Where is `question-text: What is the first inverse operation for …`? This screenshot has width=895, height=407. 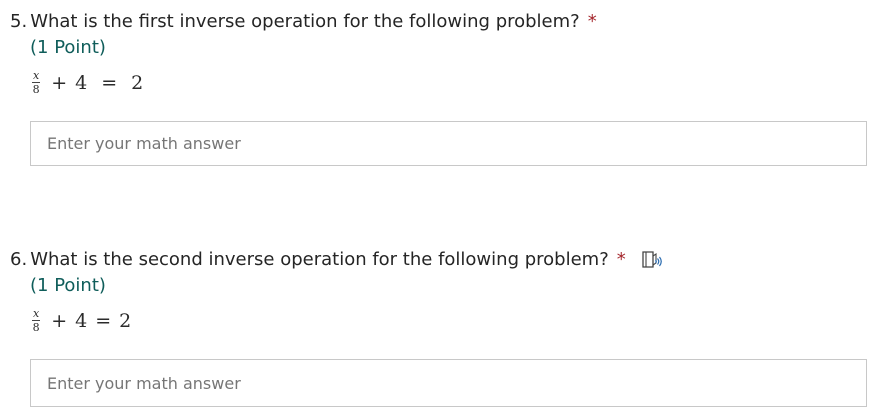
question-text: What is the first inverse operation for … is located at coordinates (305, 21).